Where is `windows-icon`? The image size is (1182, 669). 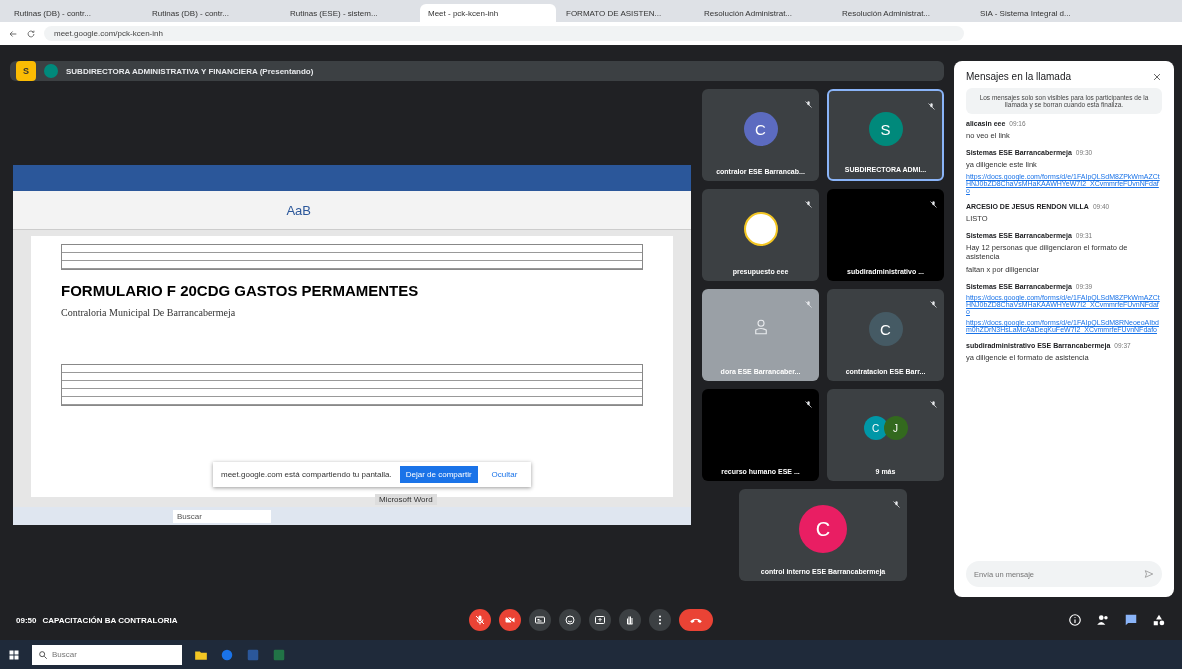 windows-icon is located at coordinates (14, 654).